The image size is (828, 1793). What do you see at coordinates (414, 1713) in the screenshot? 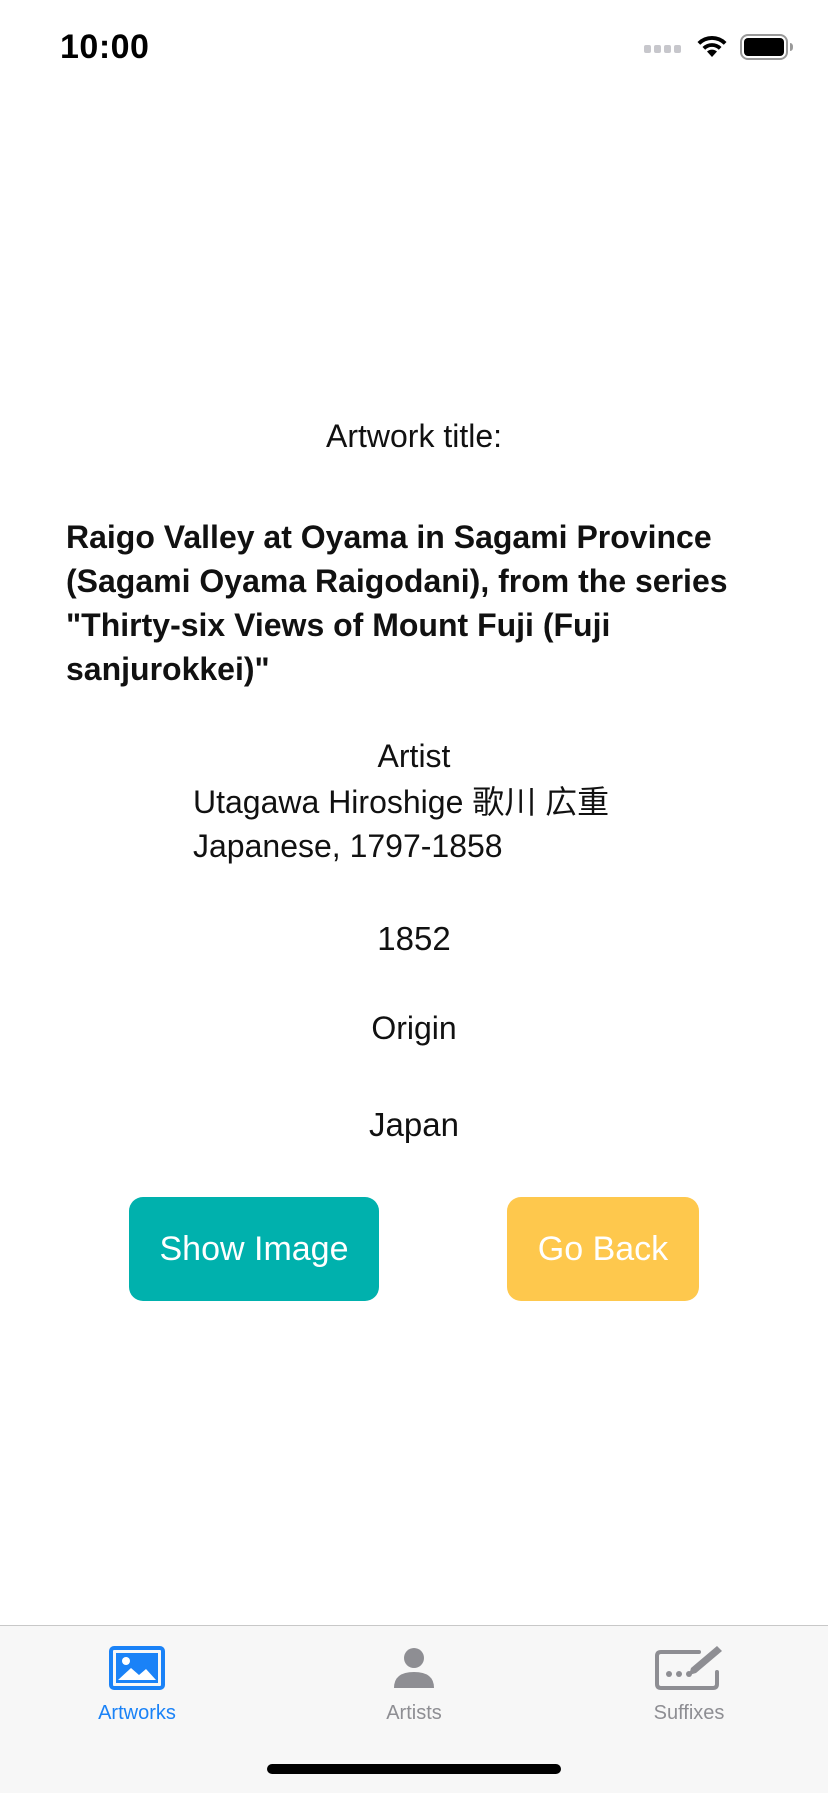
I see `tab-artists-label: Artists` at bounding box center [414, 1713].